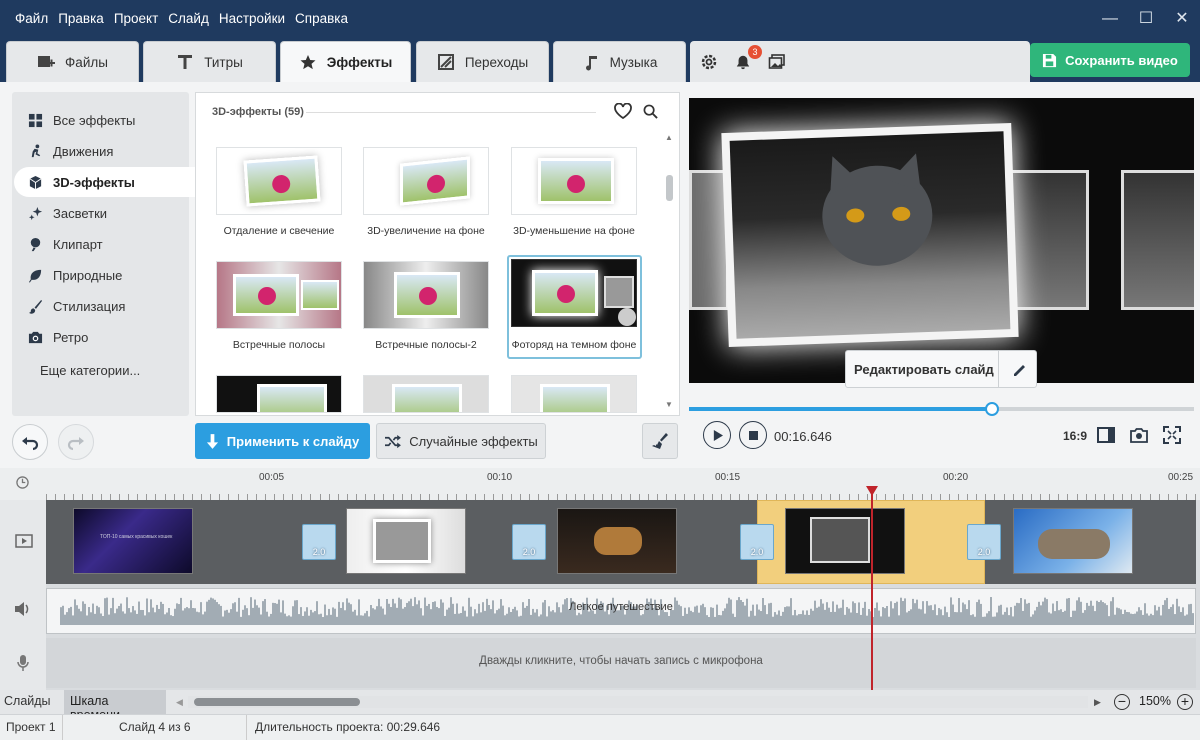 The height and width of the screenshot is (740, 1200). I want to click on tab-effects: Эффекты, so click(345, 62).